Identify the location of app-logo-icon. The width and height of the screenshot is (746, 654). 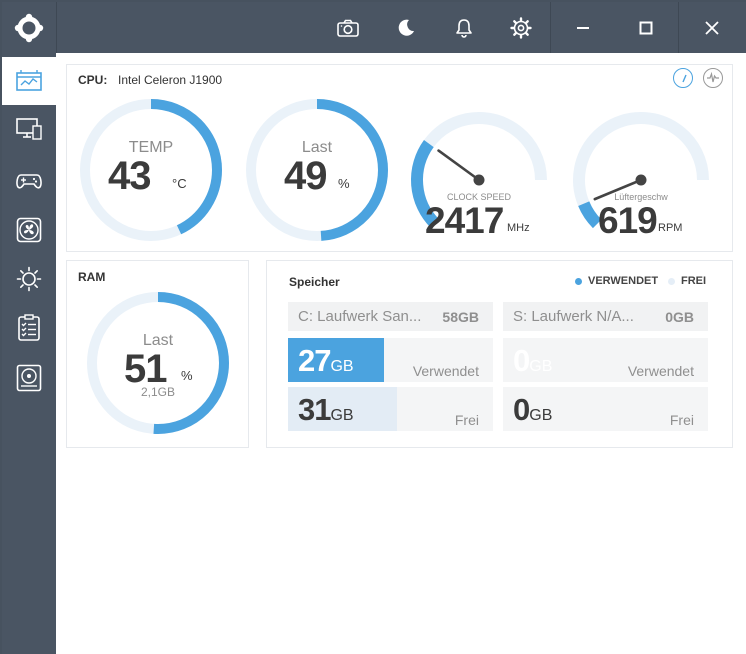
(29, 27).